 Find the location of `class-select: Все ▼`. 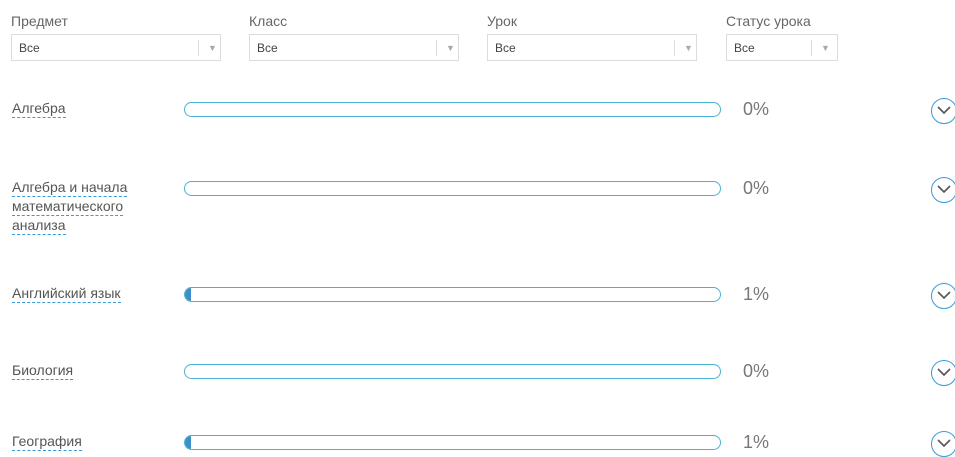

class-select: Все ▼ is located at coordinates (354, 47).